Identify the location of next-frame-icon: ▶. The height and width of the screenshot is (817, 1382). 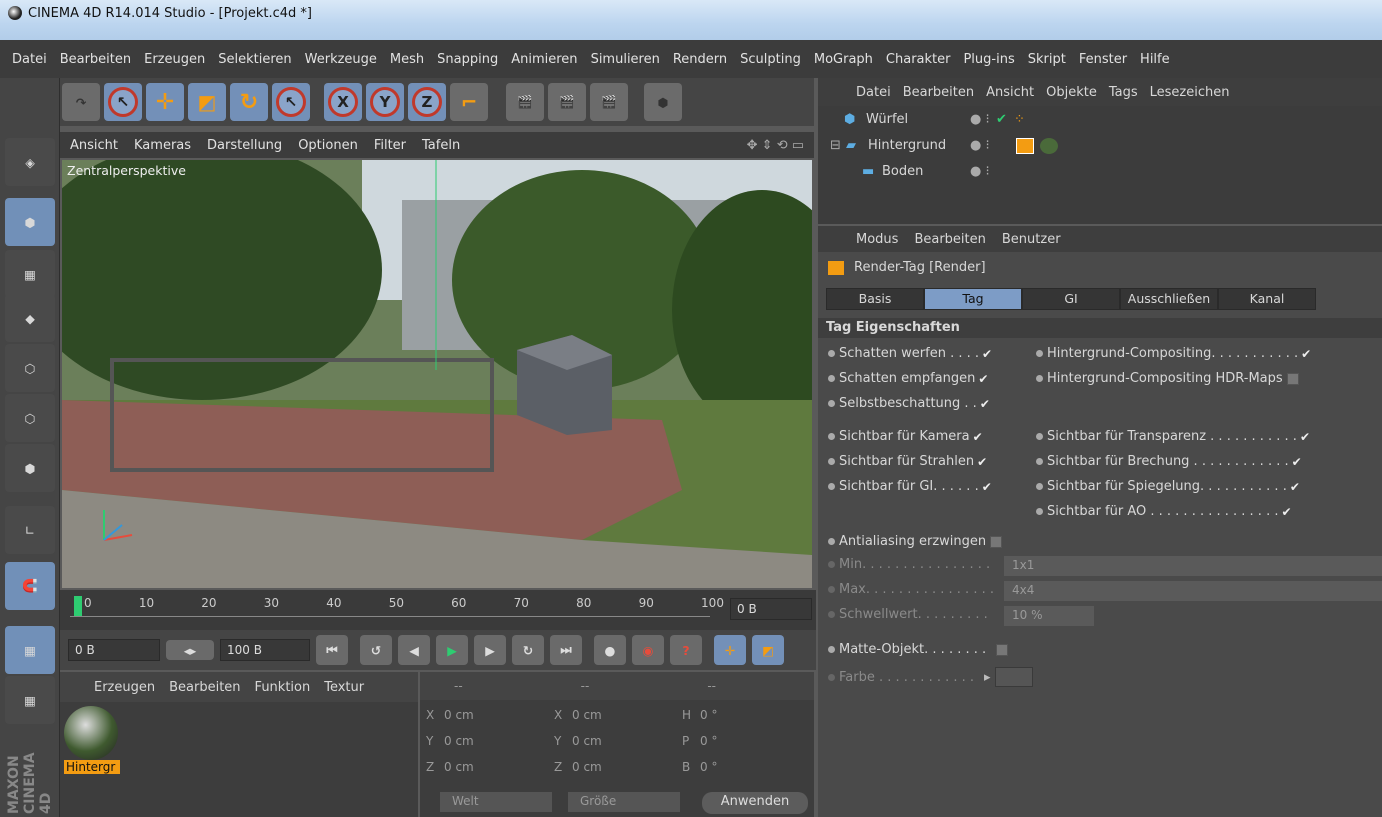
(490, 650).